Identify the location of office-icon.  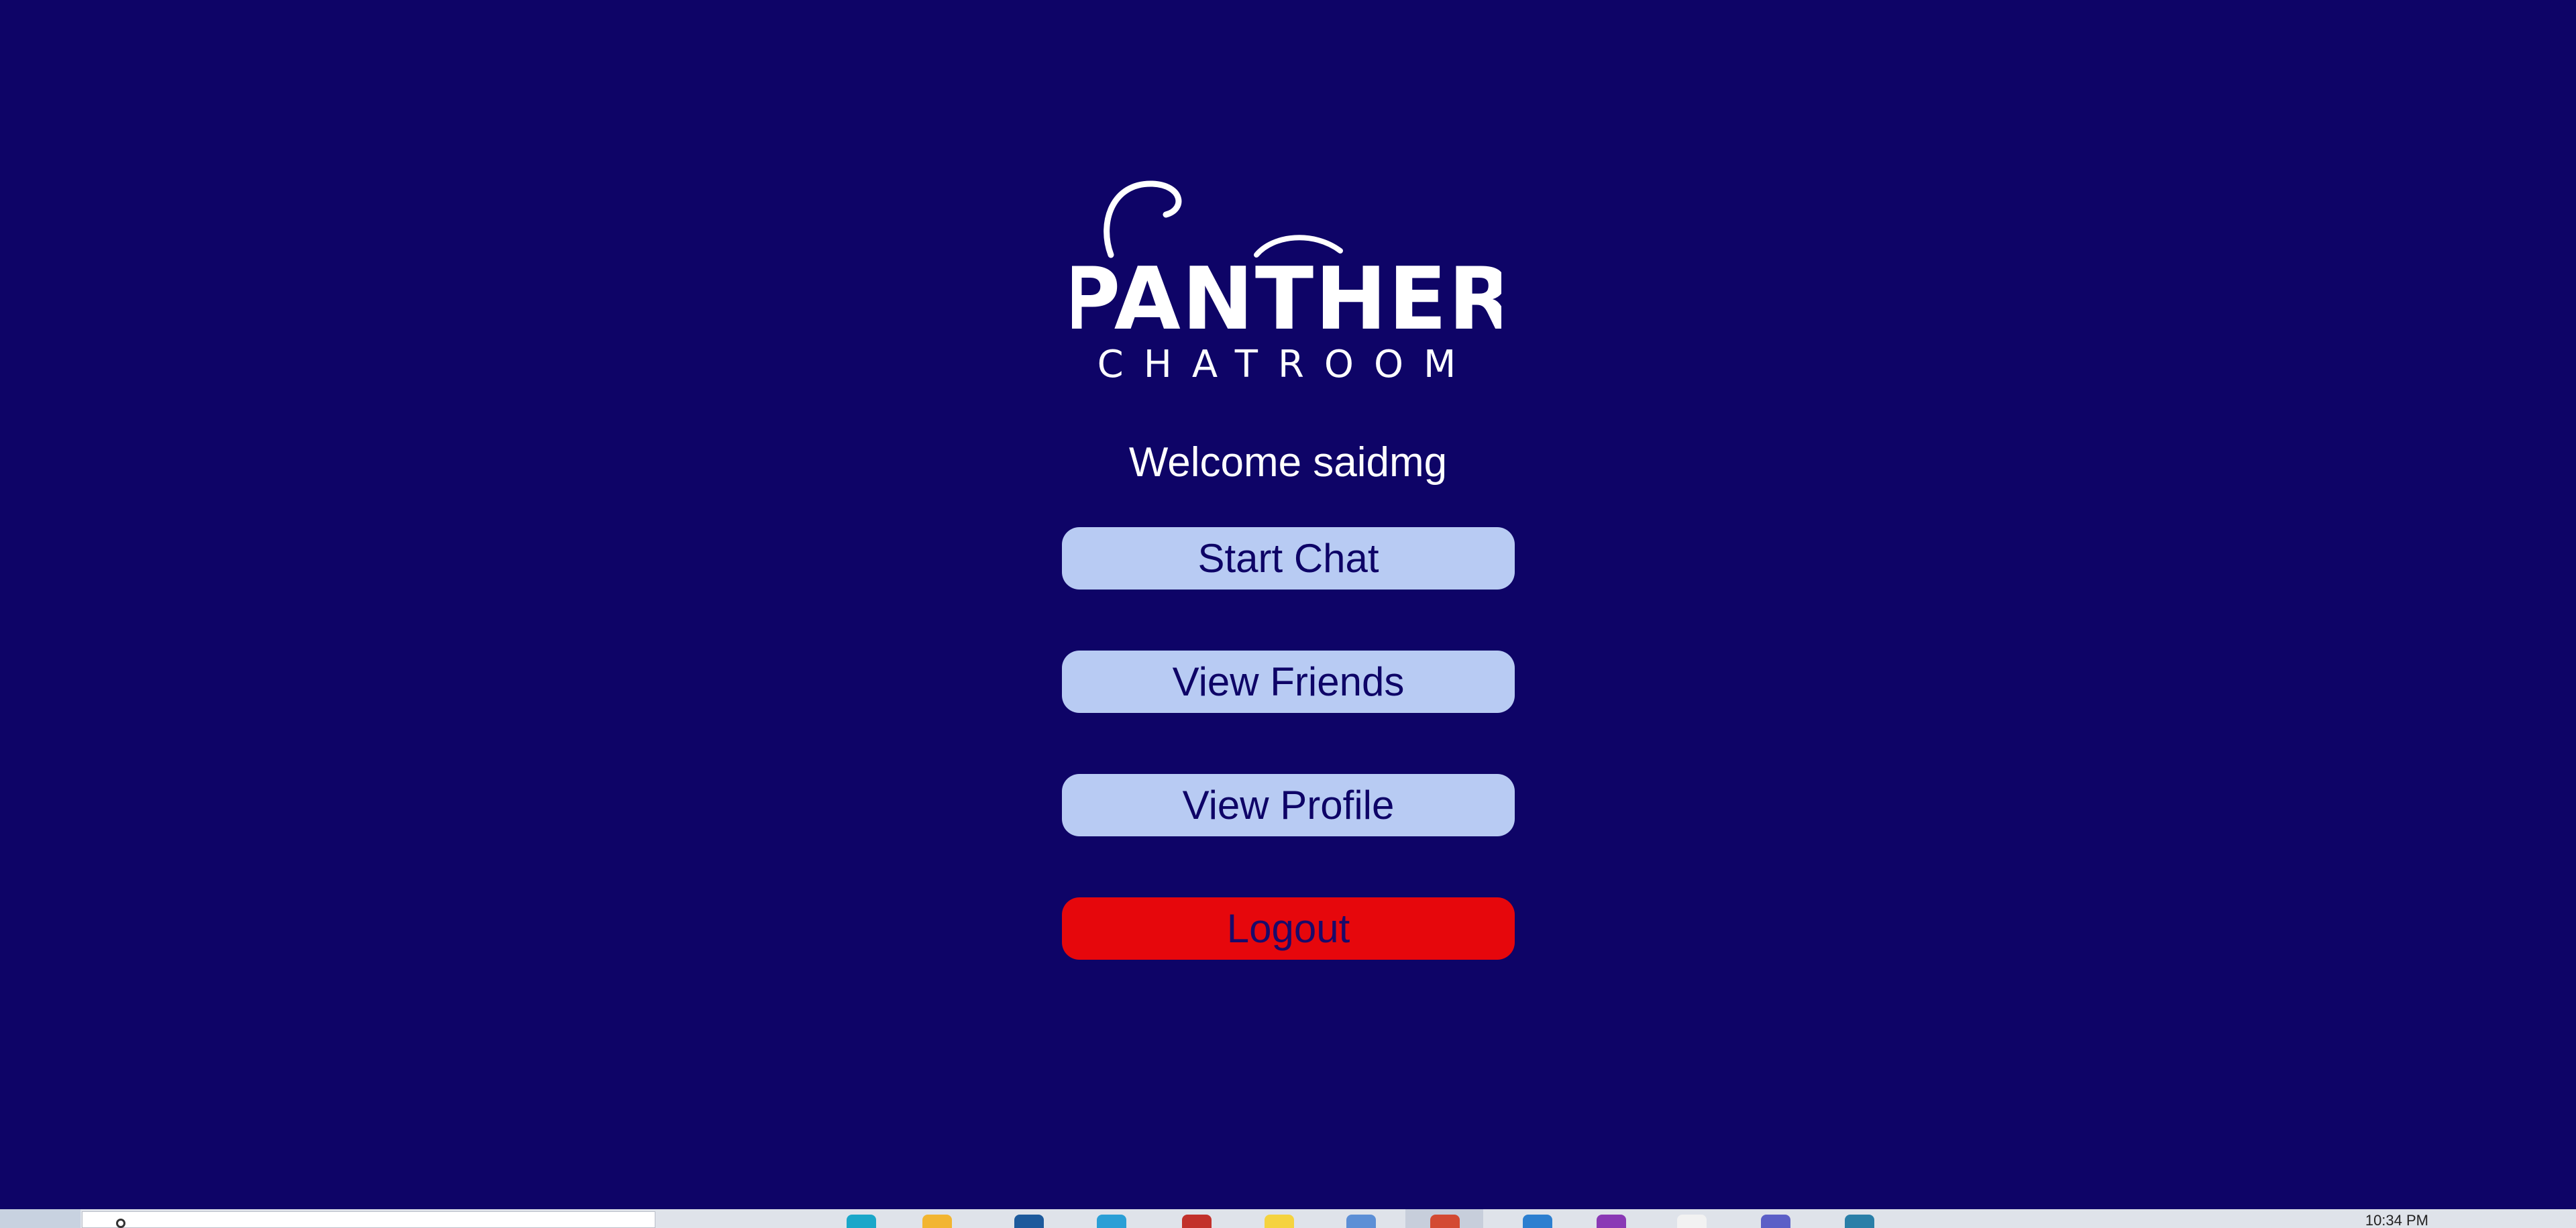
(1197, 1221).